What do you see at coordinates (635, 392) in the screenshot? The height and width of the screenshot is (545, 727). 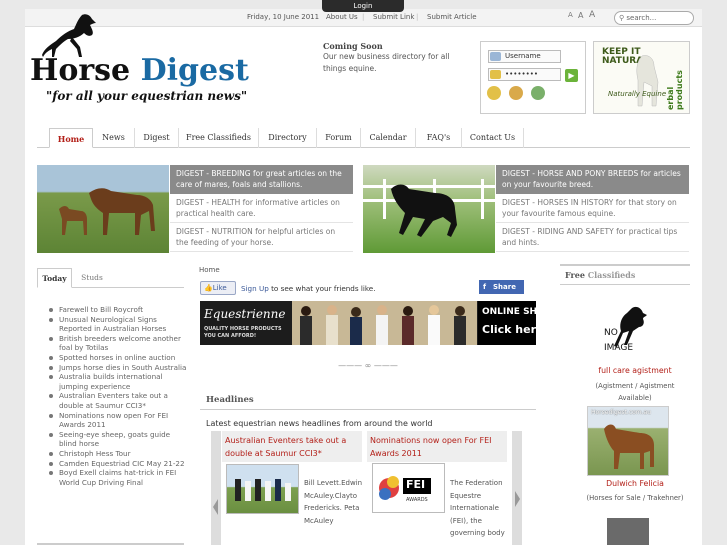 I see `classified-category: (Agistment / Agistment Available)` at bounding box center [635, 392].